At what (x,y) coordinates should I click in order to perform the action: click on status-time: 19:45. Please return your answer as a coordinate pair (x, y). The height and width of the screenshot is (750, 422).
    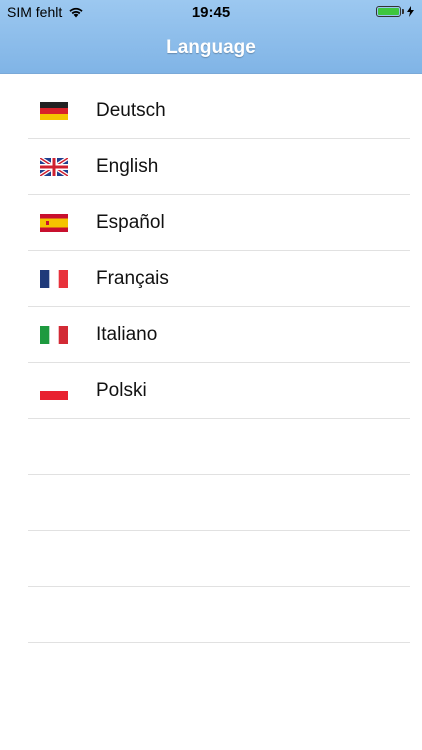
    Looking at the image, I should click on (211, 12).